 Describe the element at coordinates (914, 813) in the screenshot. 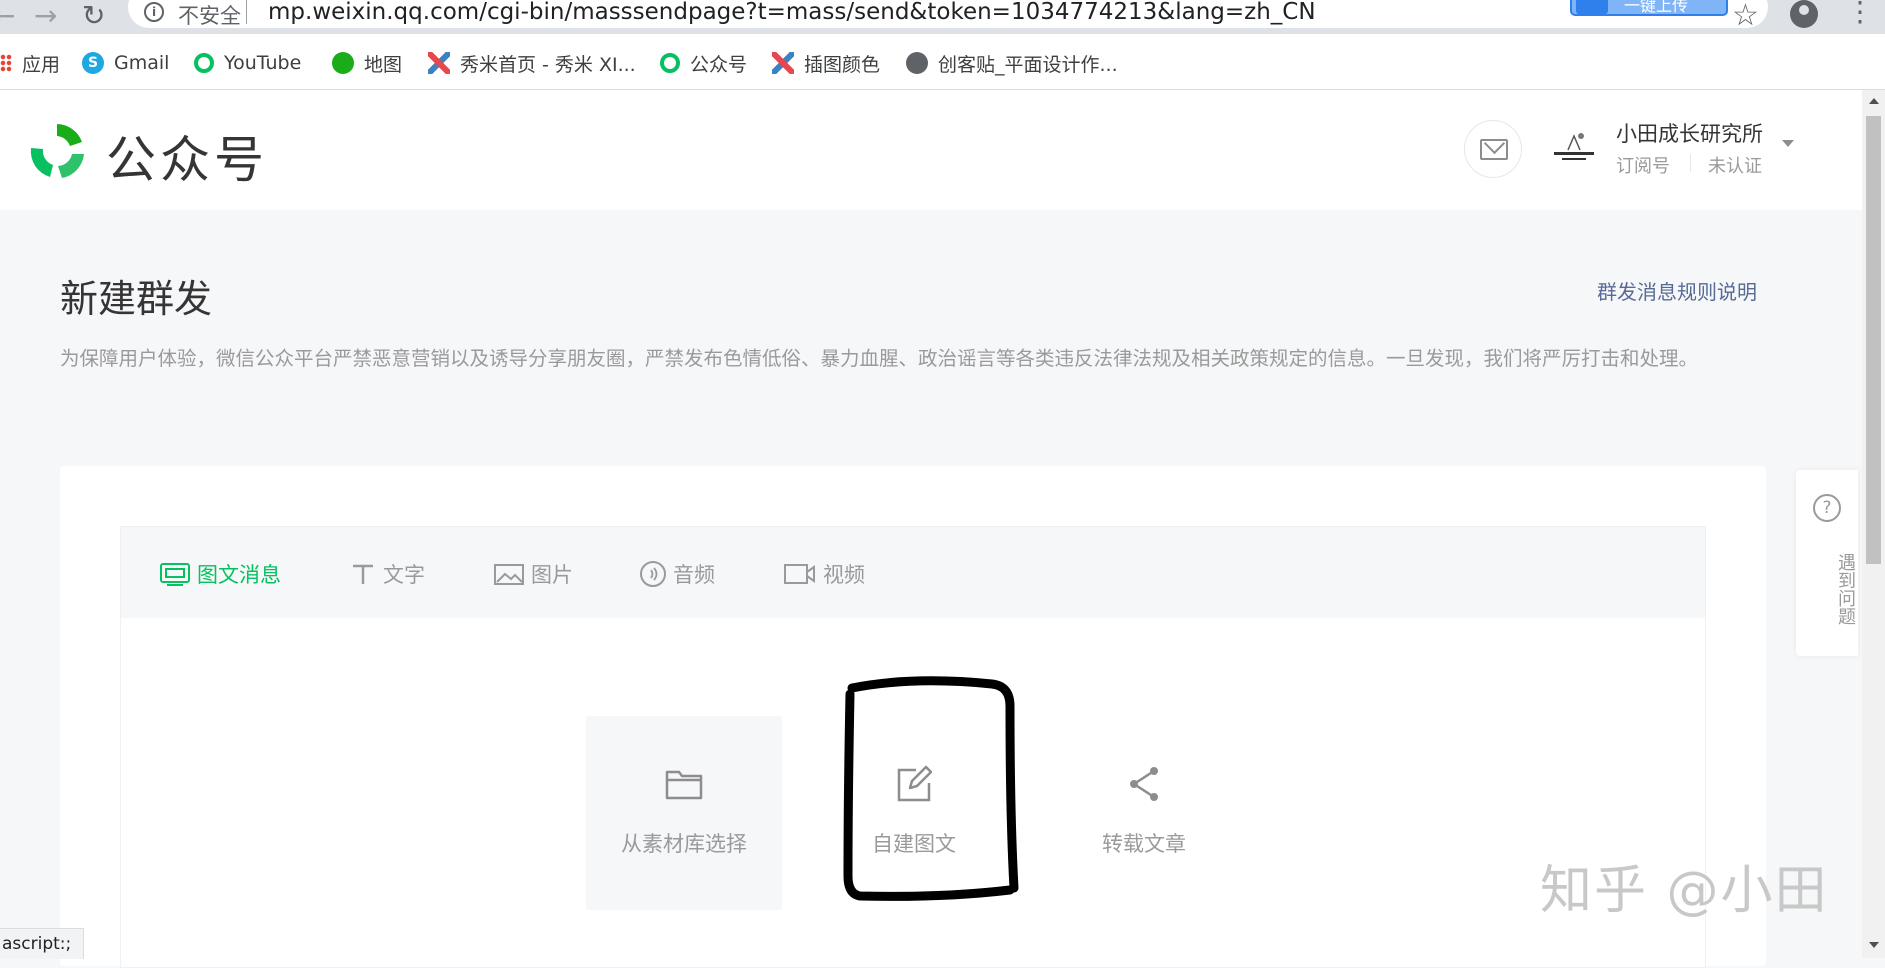

I see `create-news-button: 自建图文` at that location.